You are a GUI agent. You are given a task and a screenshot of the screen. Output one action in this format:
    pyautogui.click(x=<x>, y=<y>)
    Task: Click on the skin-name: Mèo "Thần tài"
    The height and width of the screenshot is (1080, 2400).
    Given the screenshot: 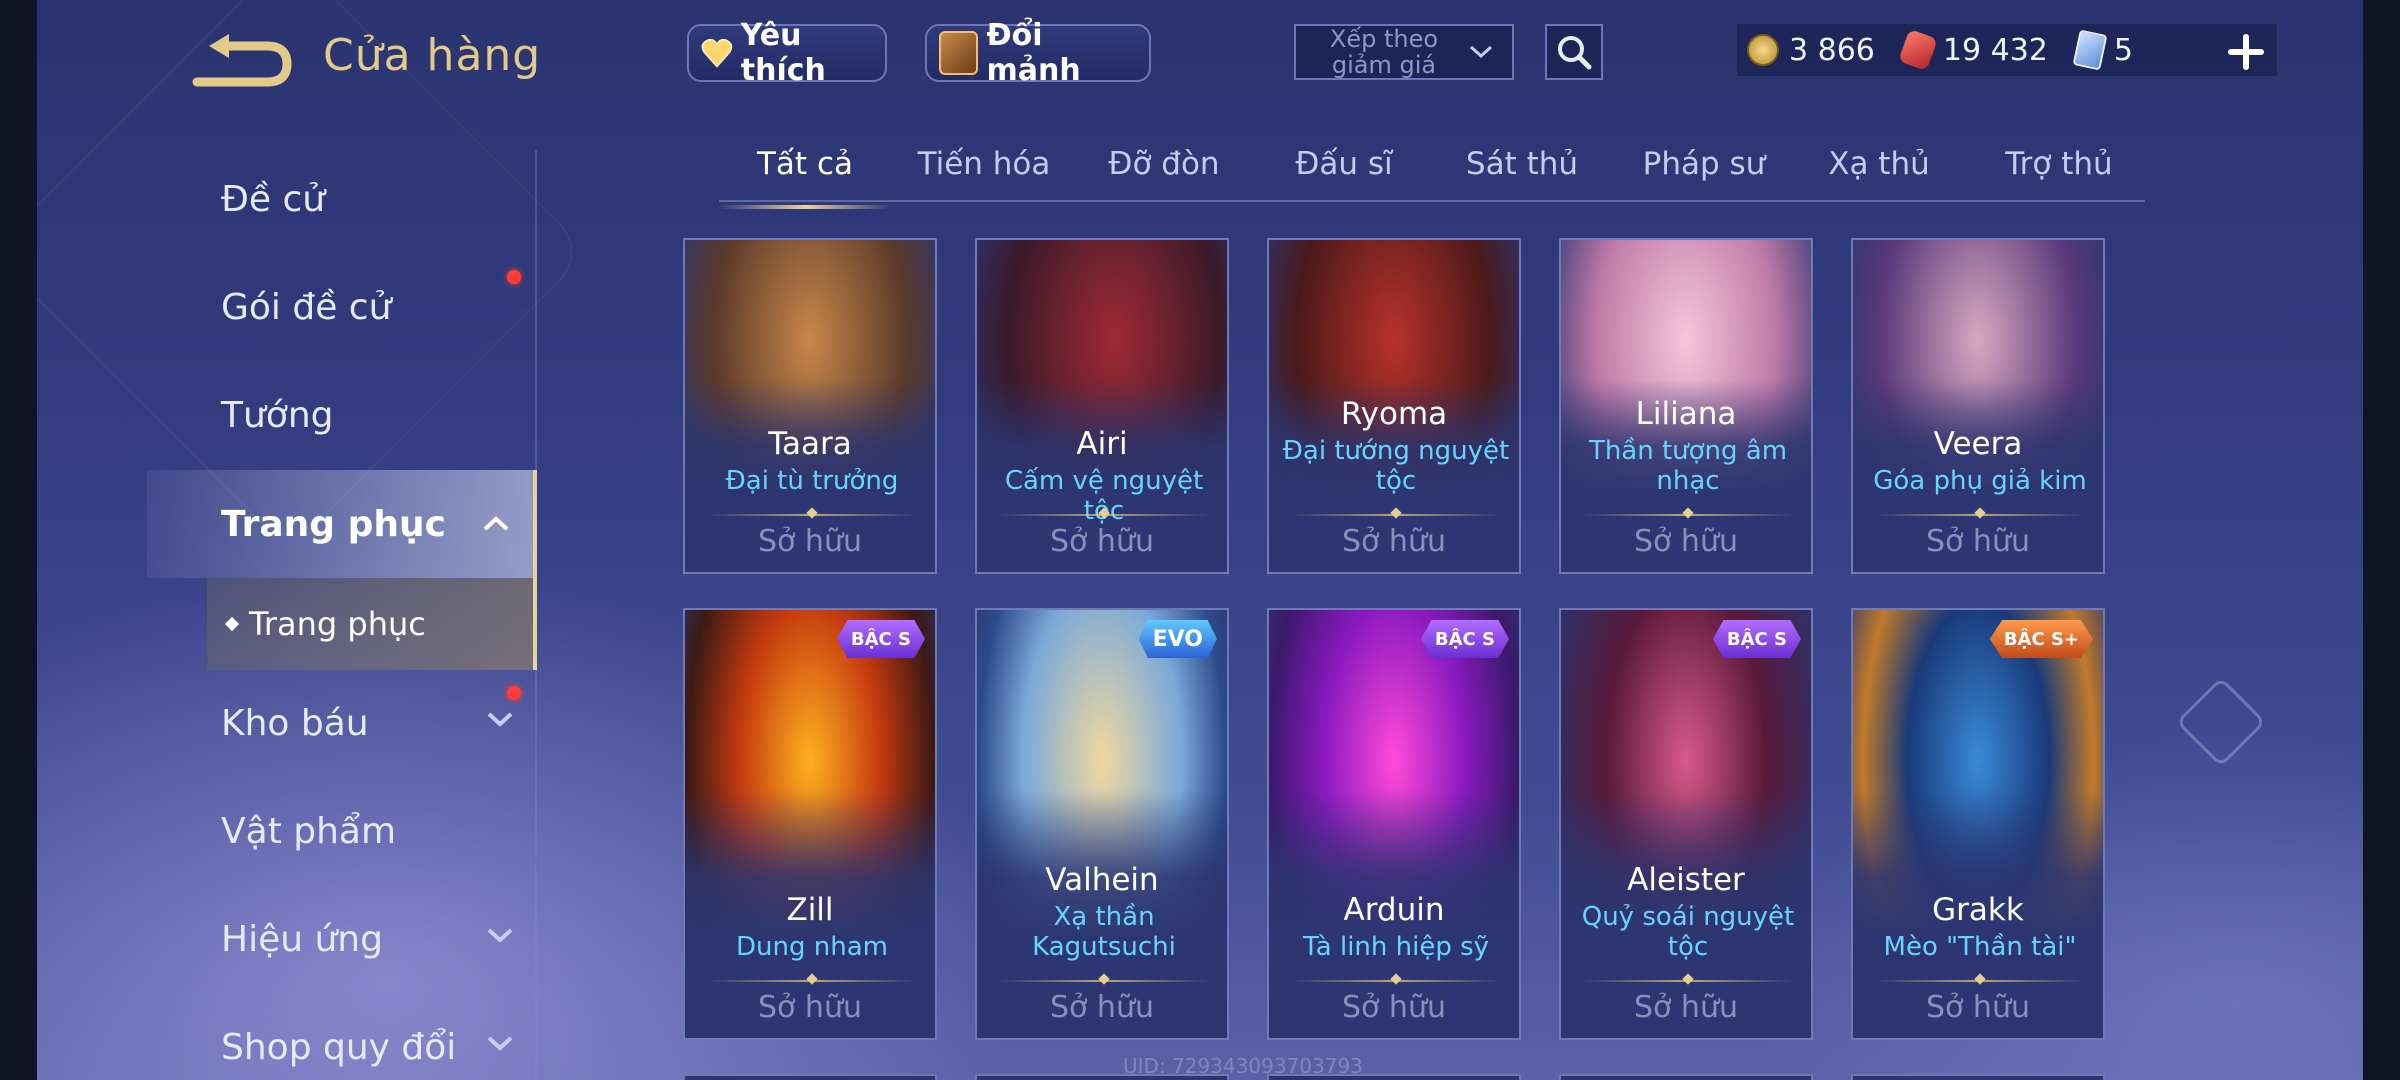 What is the action you would take?
    pyautogui.click(x=1980, y=947)
    